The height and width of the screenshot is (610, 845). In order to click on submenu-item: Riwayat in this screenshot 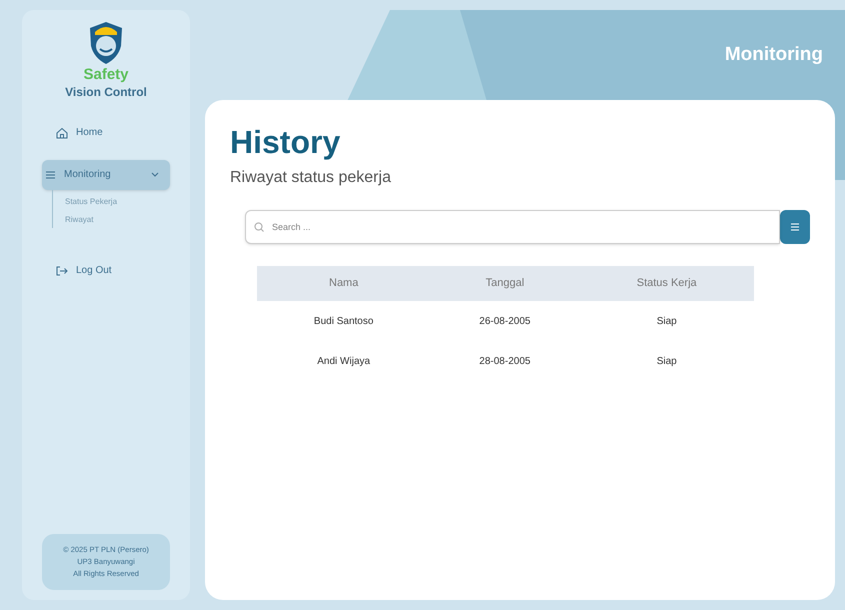, I will do `click(79, 220)`.